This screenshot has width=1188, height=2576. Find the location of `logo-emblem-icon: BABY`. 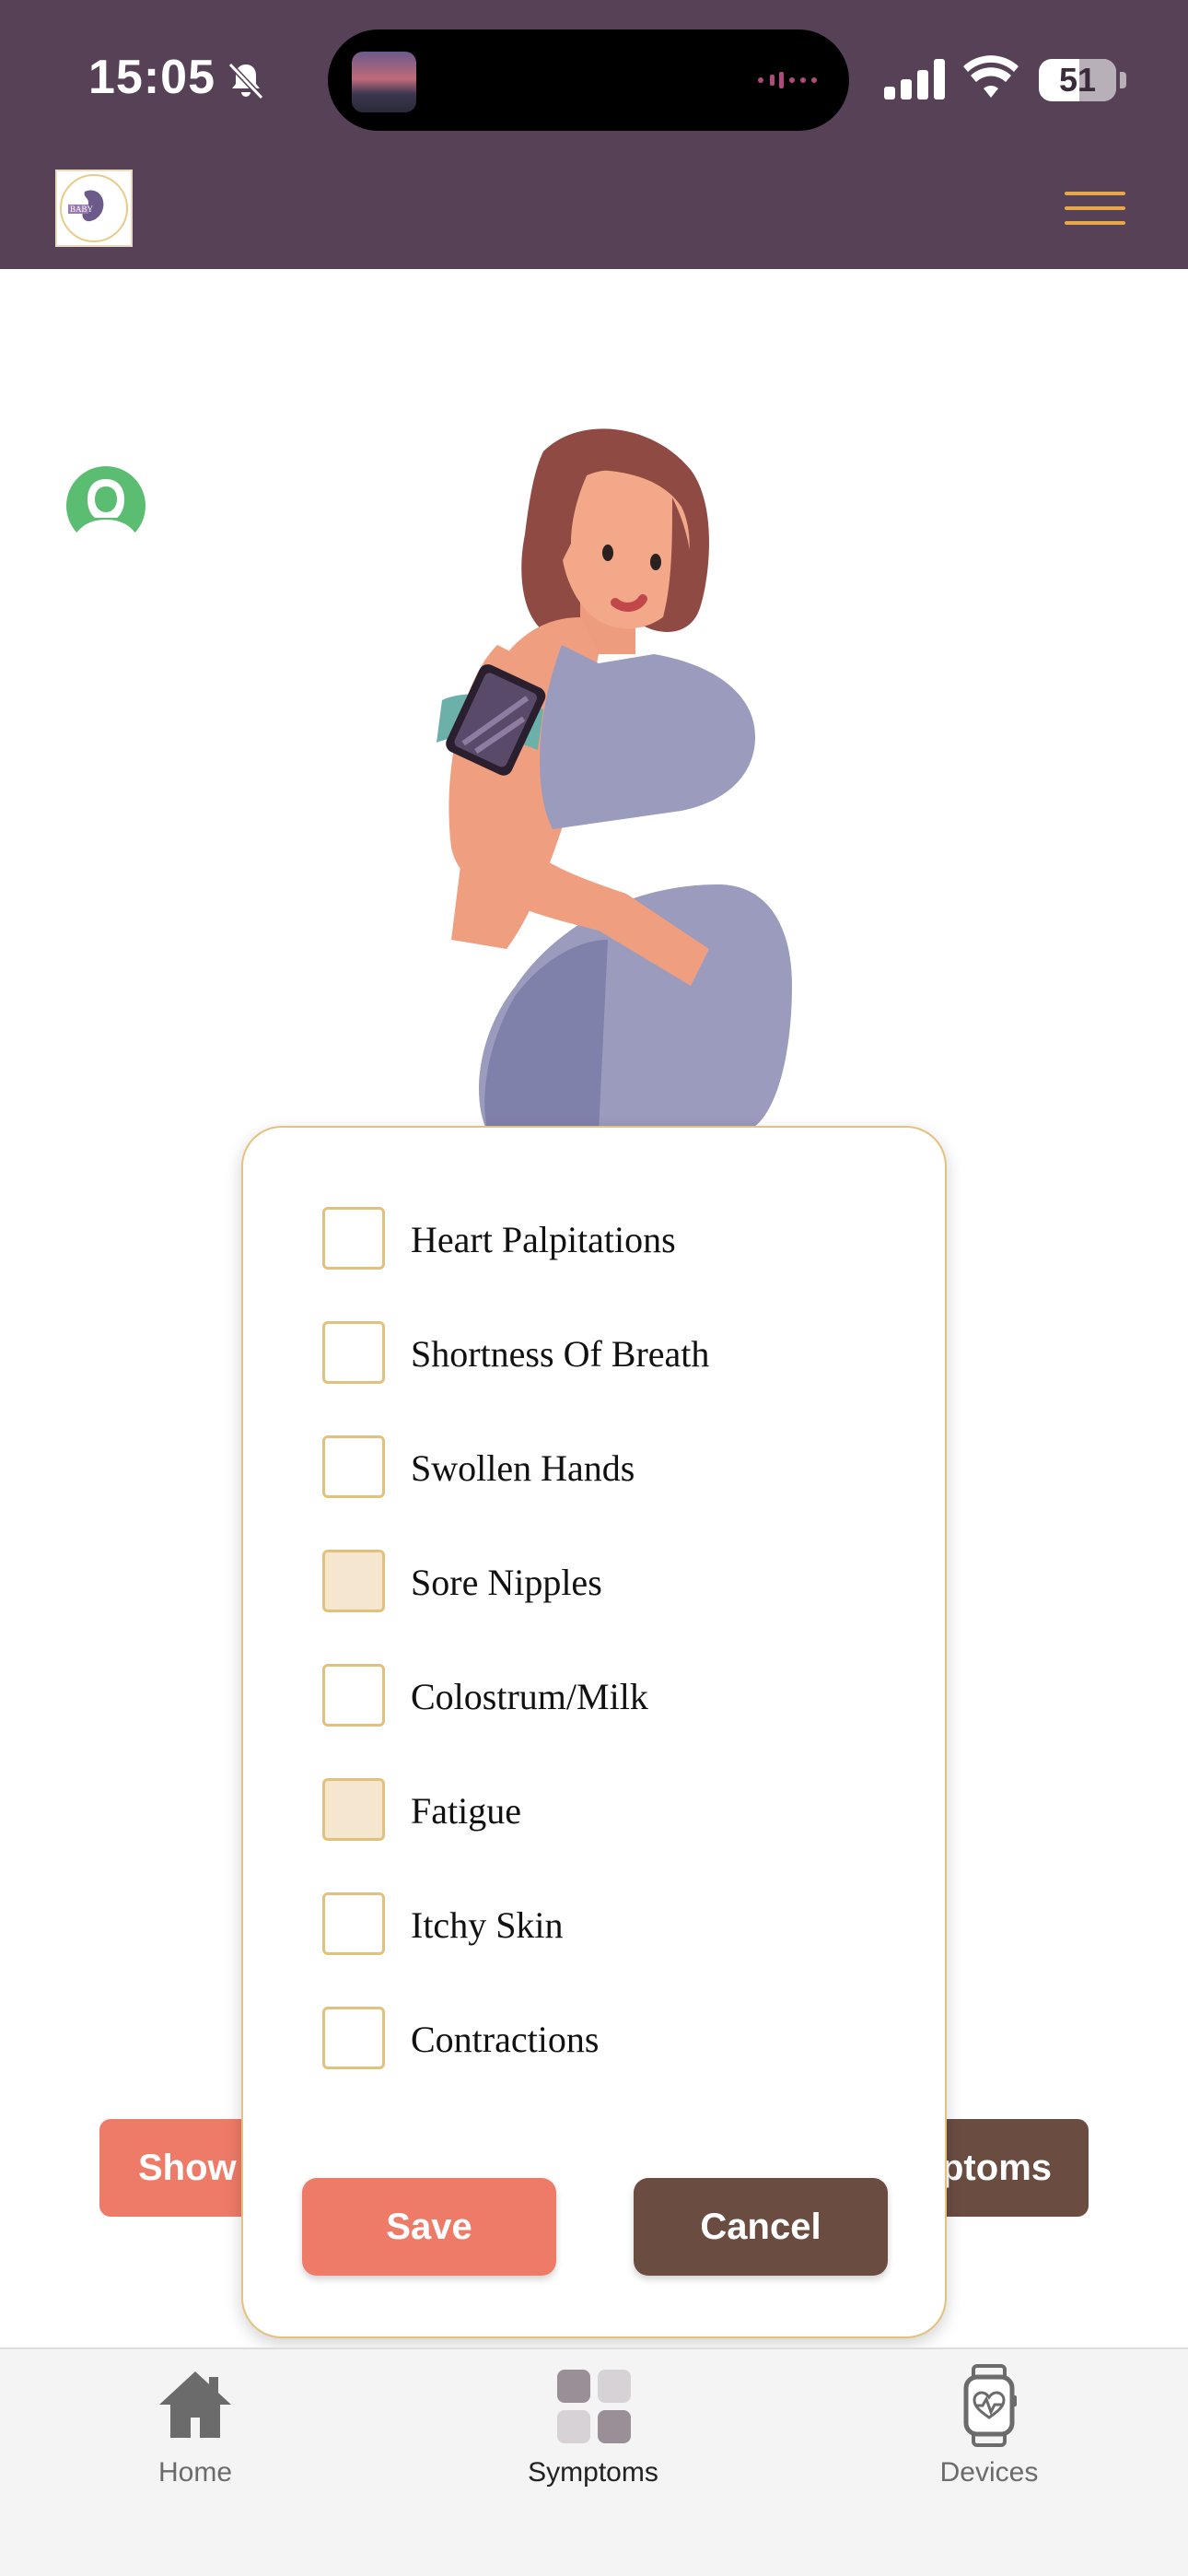

logo-emblem-icon: BABY is located at coordinates (94, 208).